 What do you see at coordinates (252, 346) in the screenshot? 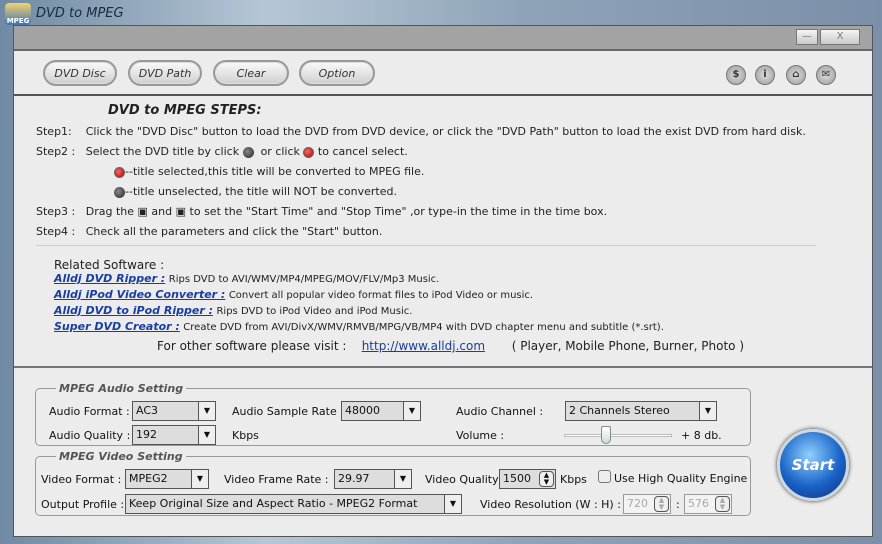
I see `visit-text: For other software please visit :` at bounding box center [252, 346].